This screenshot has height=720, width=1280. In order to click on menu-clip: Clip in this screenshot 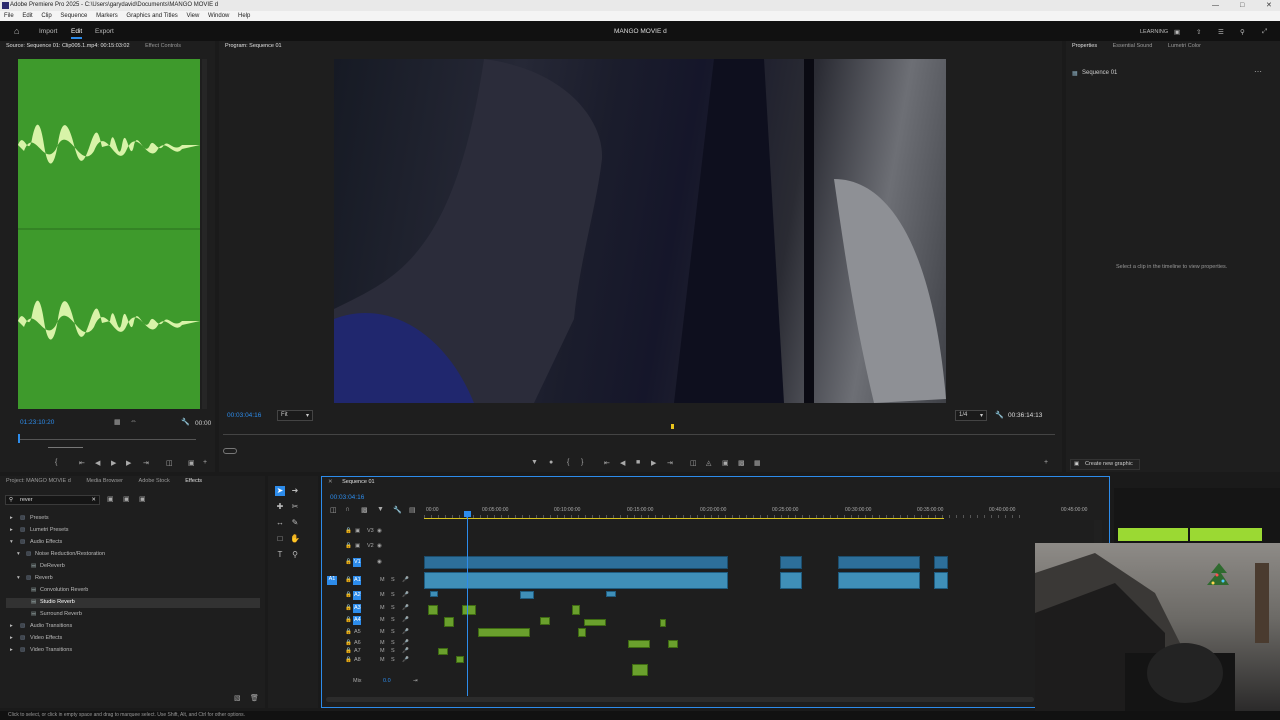, I will do `click(46, 16)`.